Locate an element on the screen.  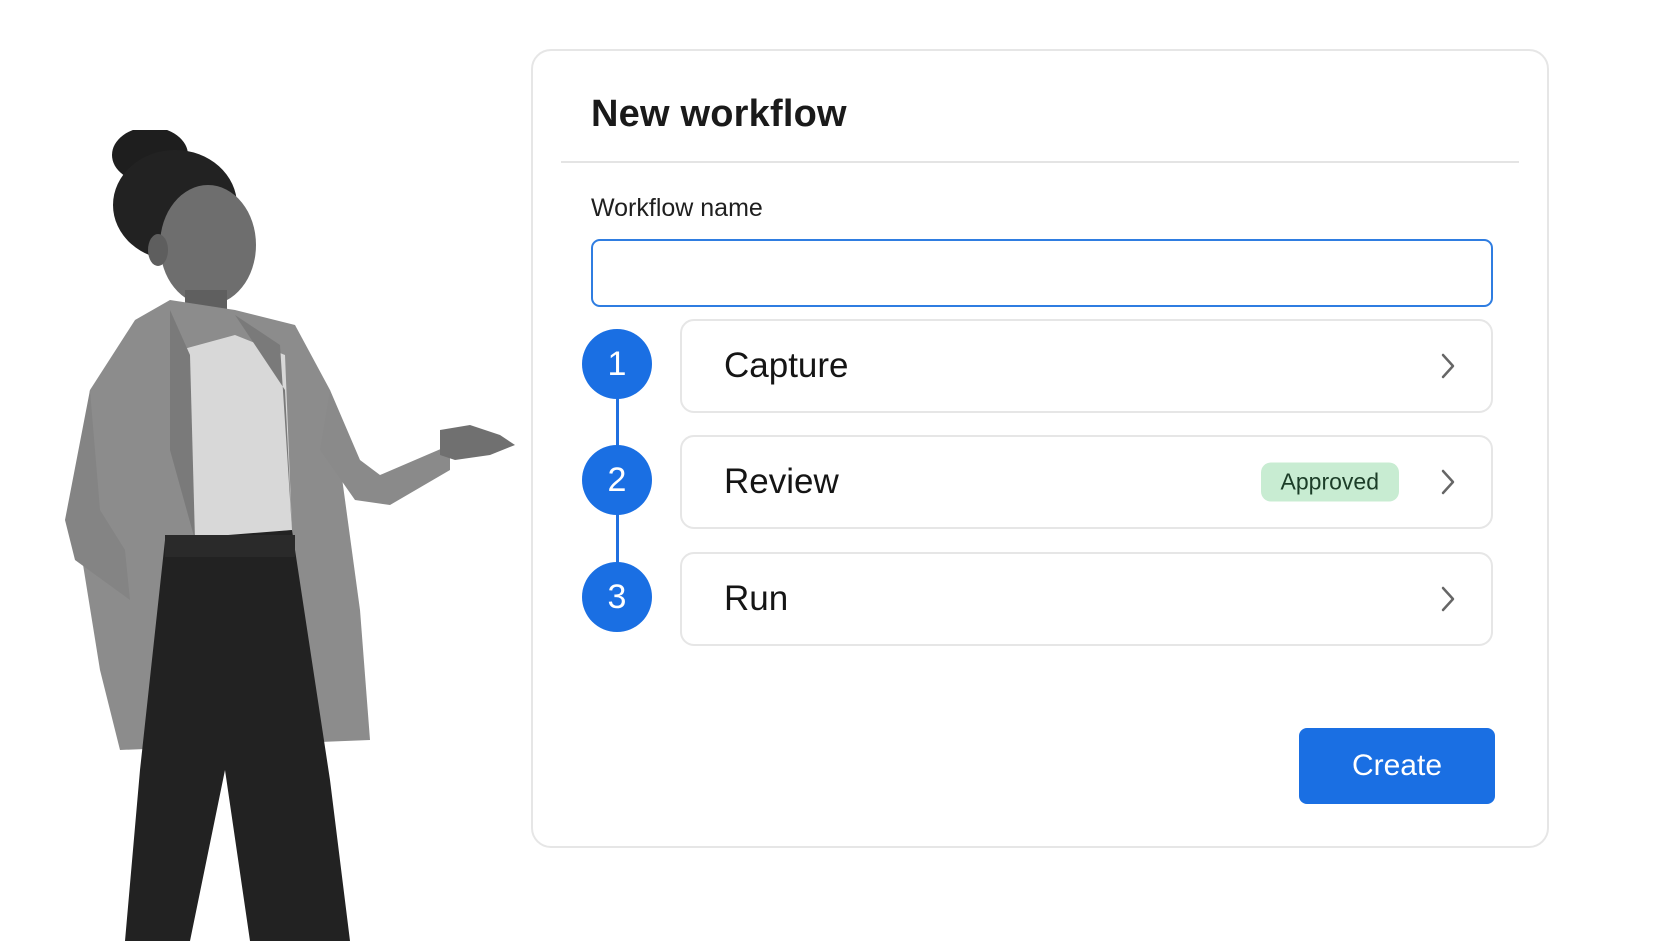
step-row-capture: Capture is located at coordinates (1086, 366).